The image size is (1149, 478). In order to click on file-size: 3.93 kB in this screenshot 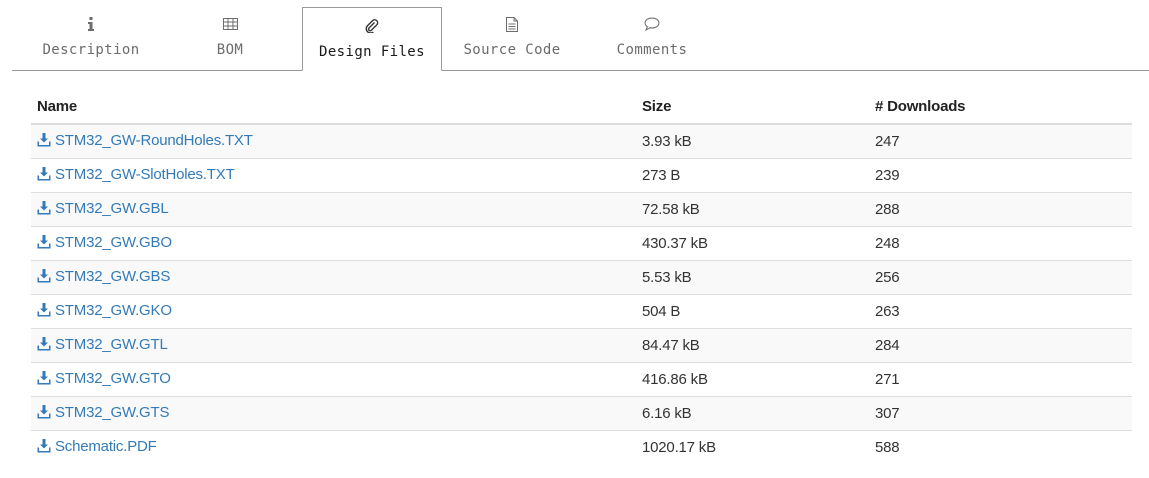, I will do `click(752, 141)`.